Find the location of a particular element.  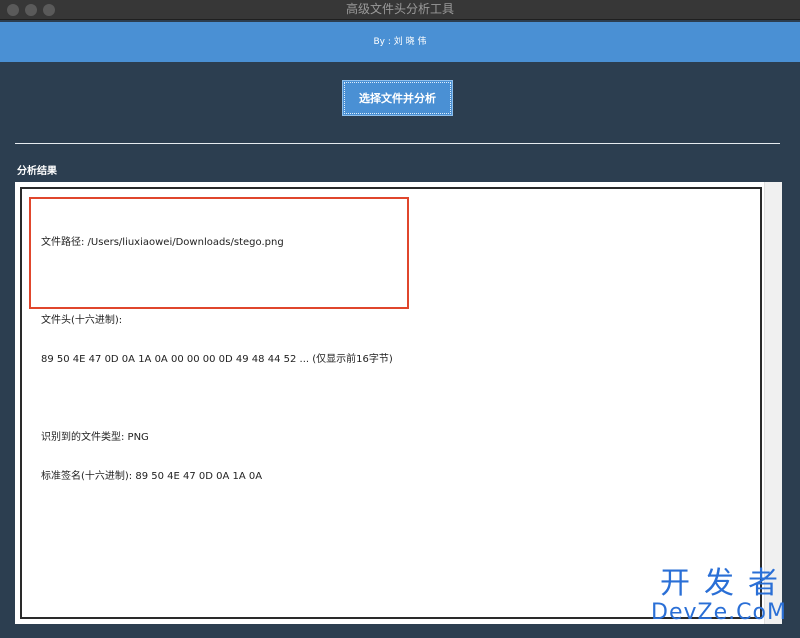

author-credit: By : 刘 晓 伟 is located at coordinates (400, 42).